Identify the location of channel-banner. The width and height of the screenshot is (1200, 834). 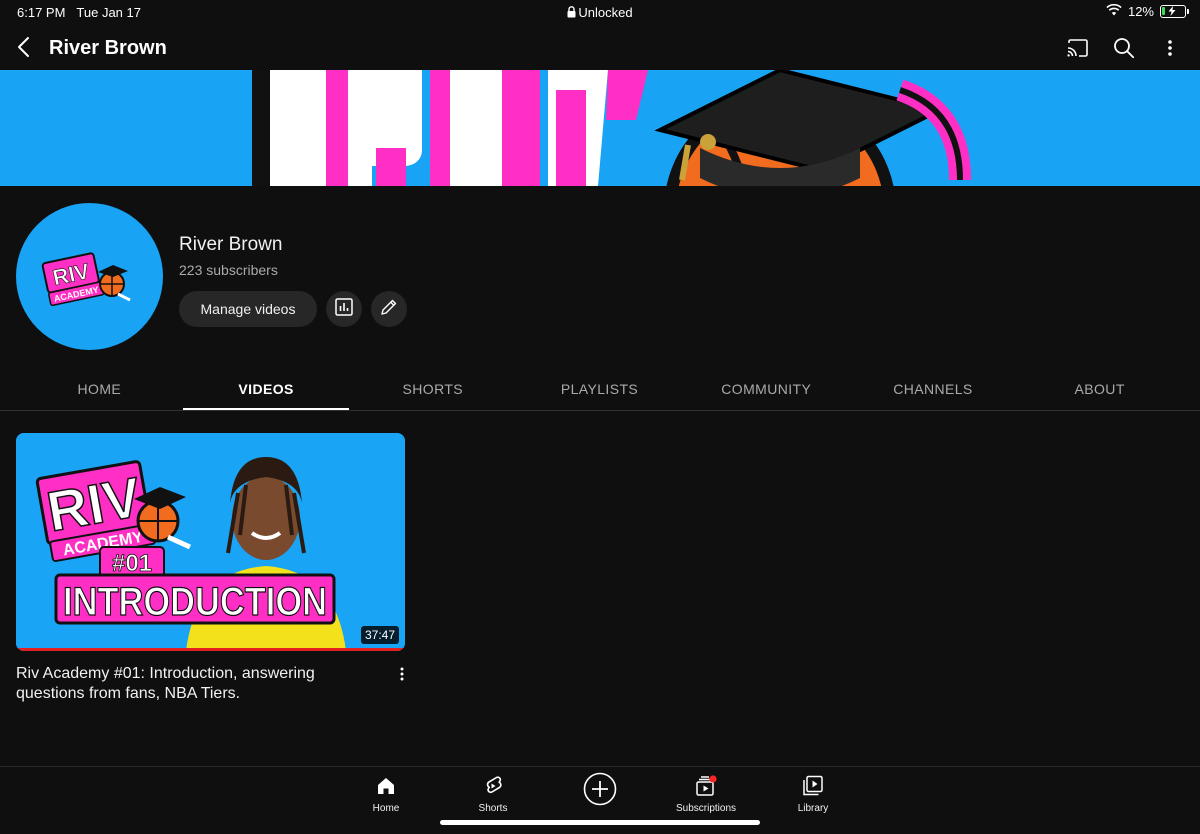
(600, 128).